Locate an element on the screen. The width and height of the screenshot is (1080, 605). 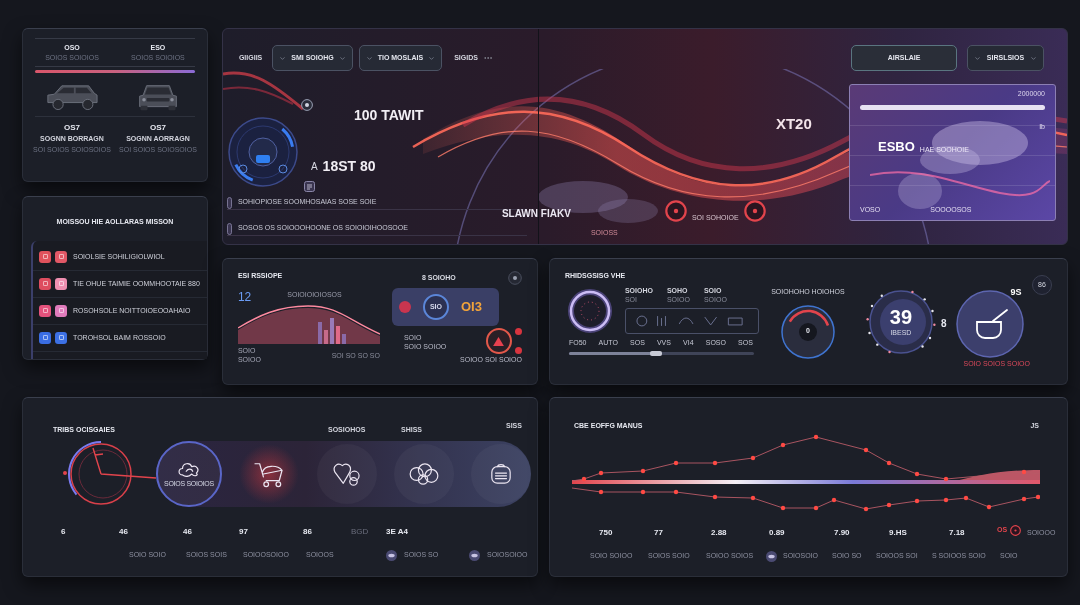
value-text: BGD is located at coordinates (360, 531).